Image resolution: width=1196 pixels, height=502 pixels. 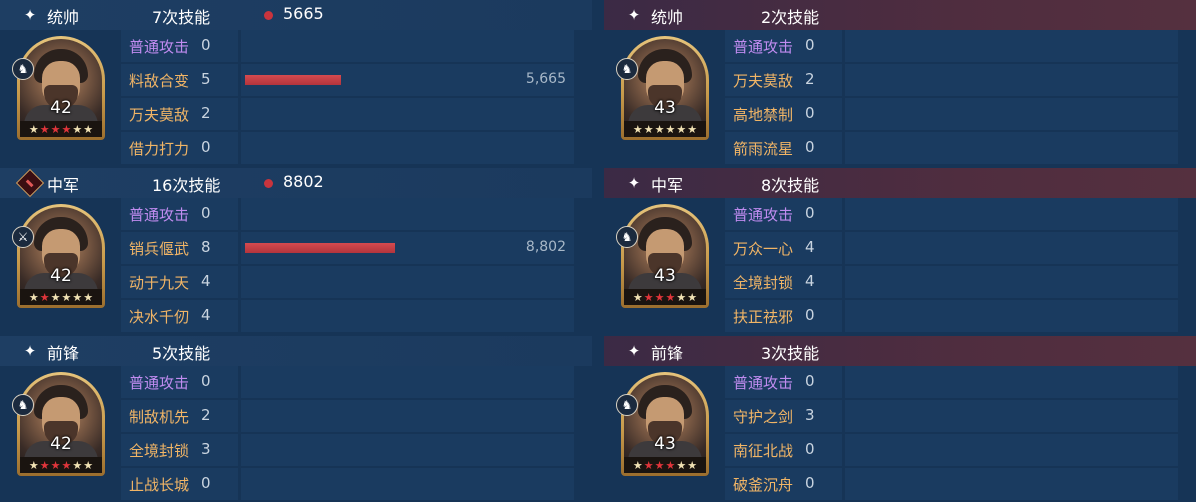 I want to click on skill-row: 万夫莫敌 2, so click(x=951, y=80).